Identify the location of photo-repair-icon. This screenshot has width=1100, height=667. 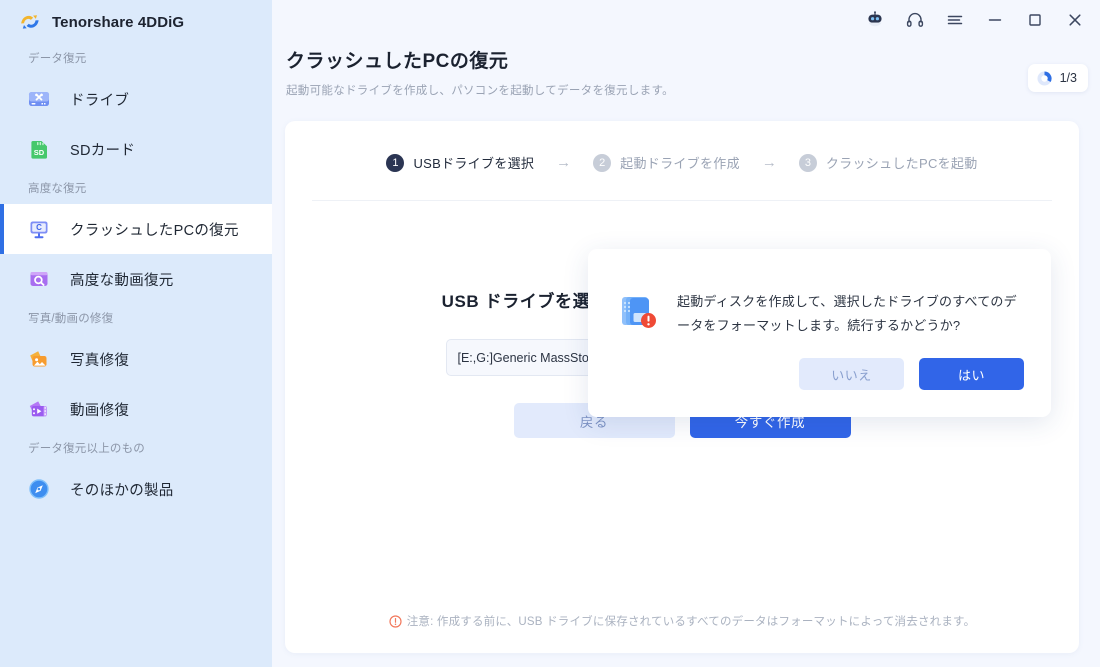
(39, 359).